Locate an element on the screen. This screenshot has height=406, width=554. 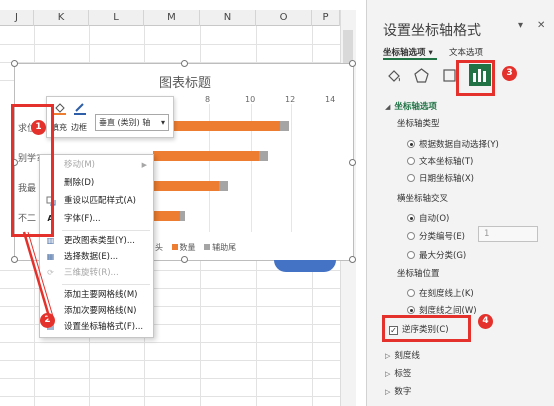
pane-options-button: ▾ is located at coordinates (520, 25).